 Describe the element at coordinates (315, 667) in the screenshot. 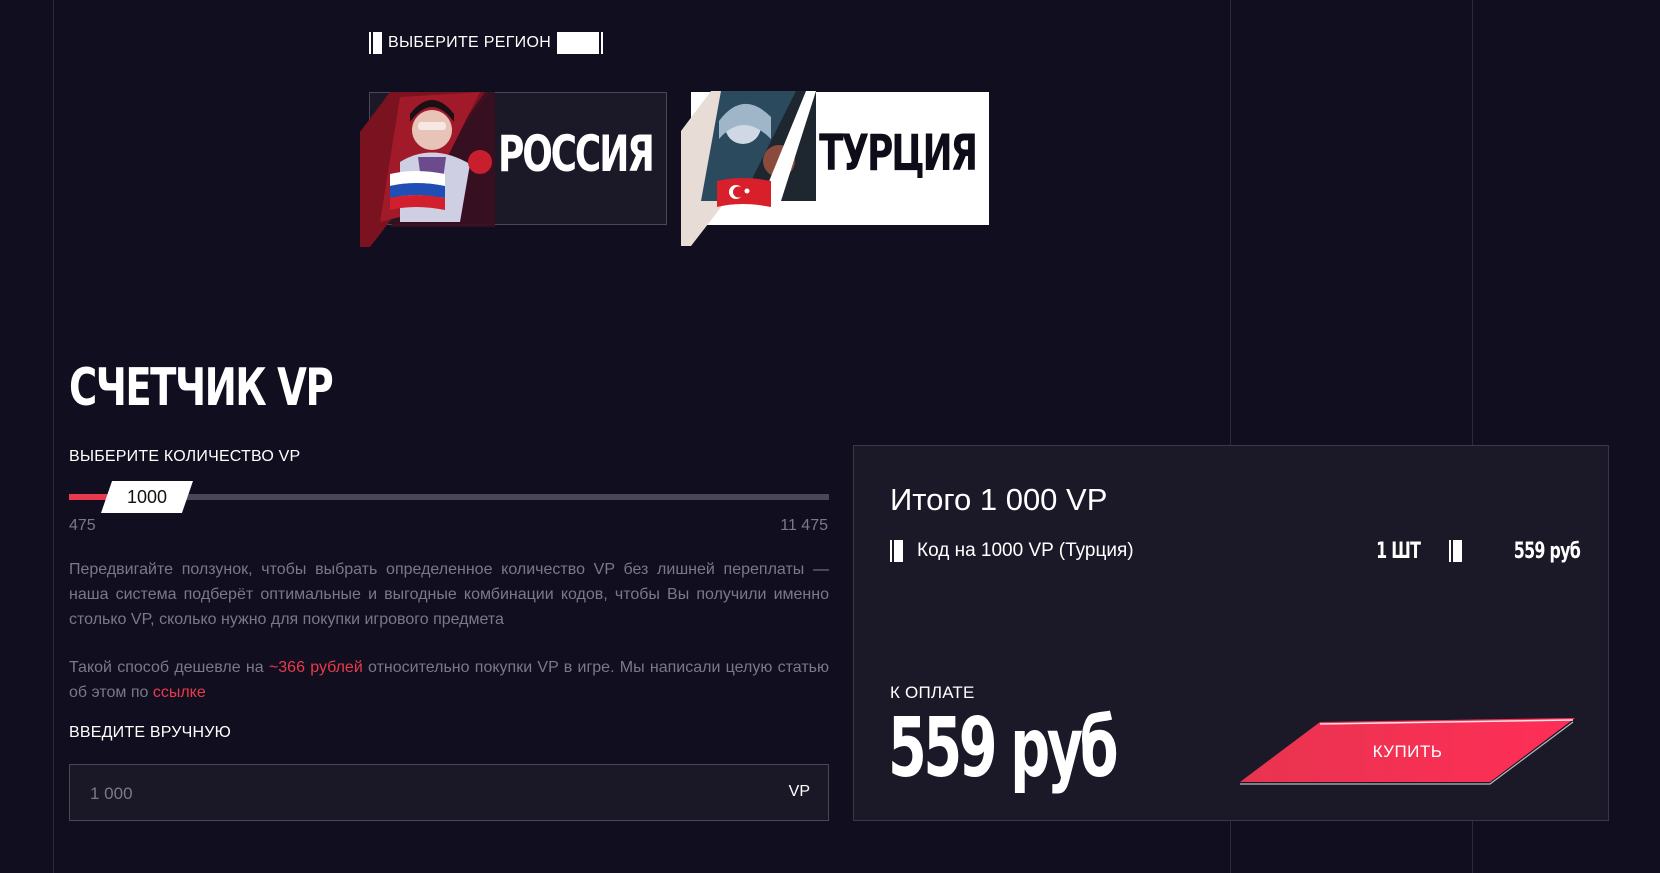

I see `savings-amount: ~366 рублей` at that location.